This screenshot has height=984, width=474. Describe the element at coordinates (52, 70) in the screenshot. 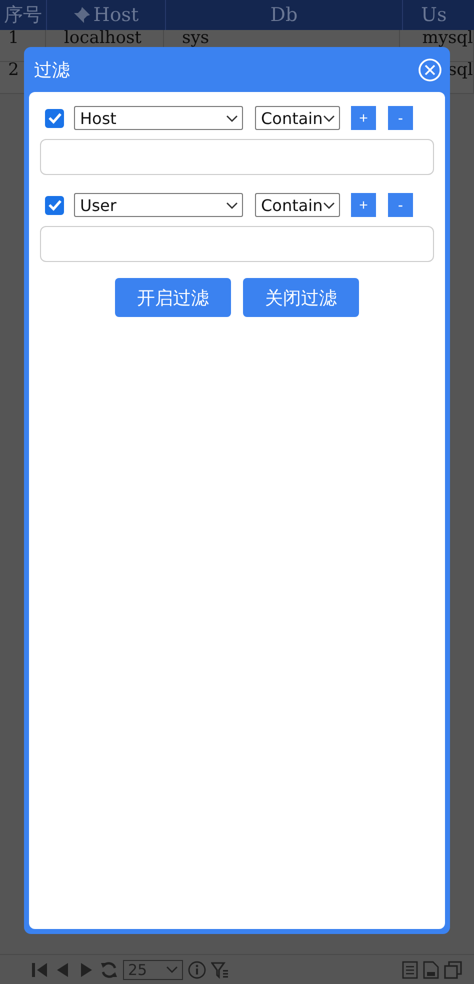

I see `dialog-title: 过滤` at that location.